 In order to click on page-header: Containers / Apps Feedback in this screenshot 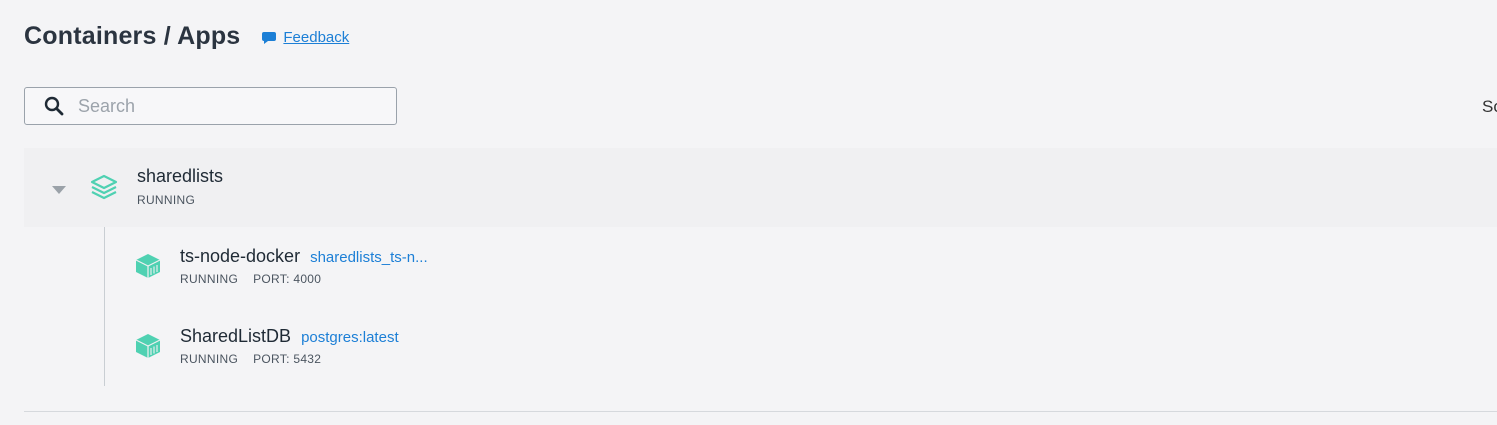, I will do `click(186, 36)`.